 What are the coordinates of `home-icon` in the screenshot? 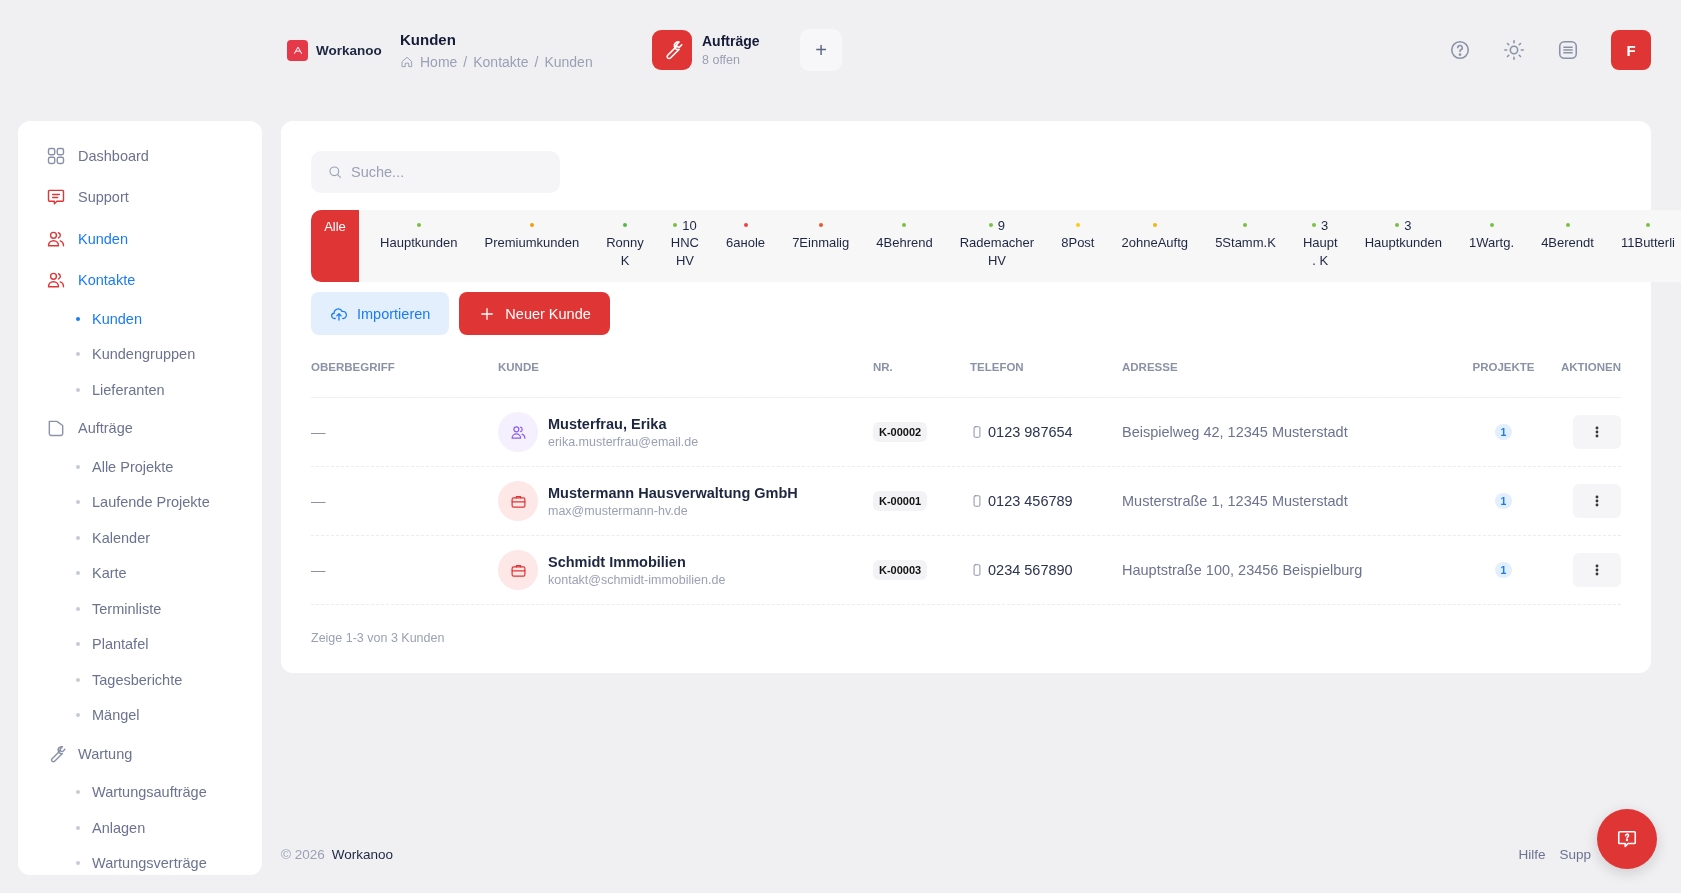 It's located at (407, 61).